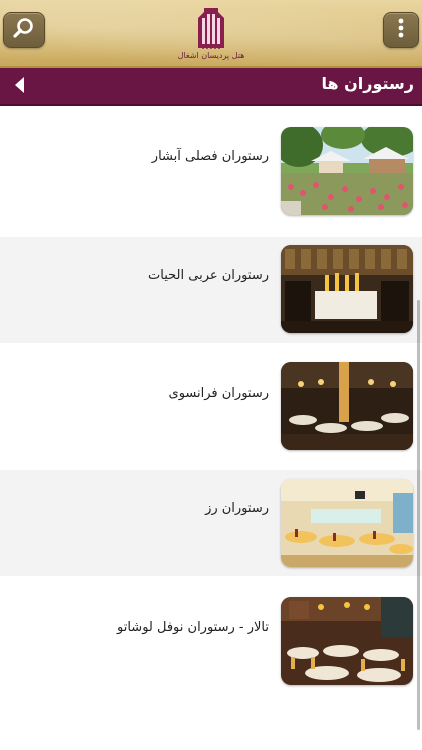  I want to click on vertical-dots-icon, so click(401, 30).